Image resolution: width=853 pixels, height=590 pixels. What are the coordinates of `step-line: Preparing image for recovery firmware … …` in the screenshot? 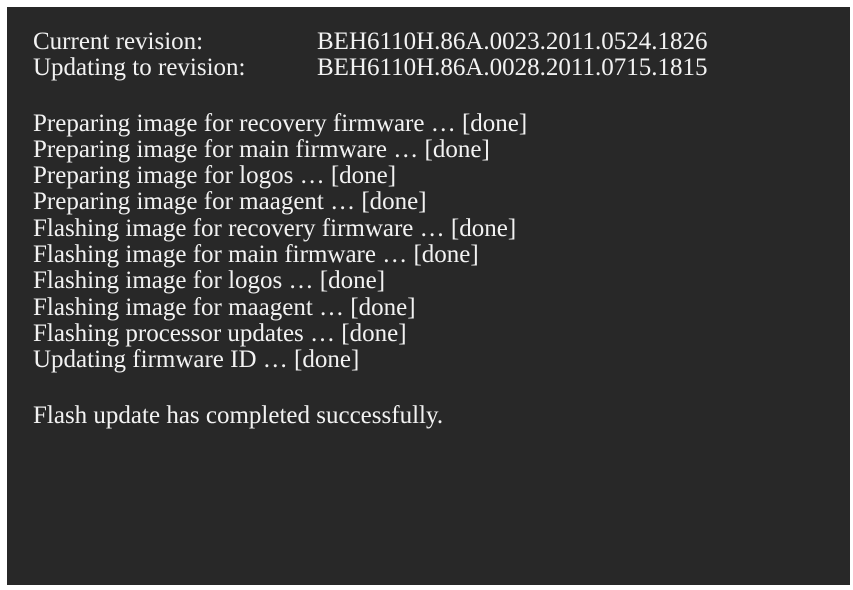 It's located at (280, 123).